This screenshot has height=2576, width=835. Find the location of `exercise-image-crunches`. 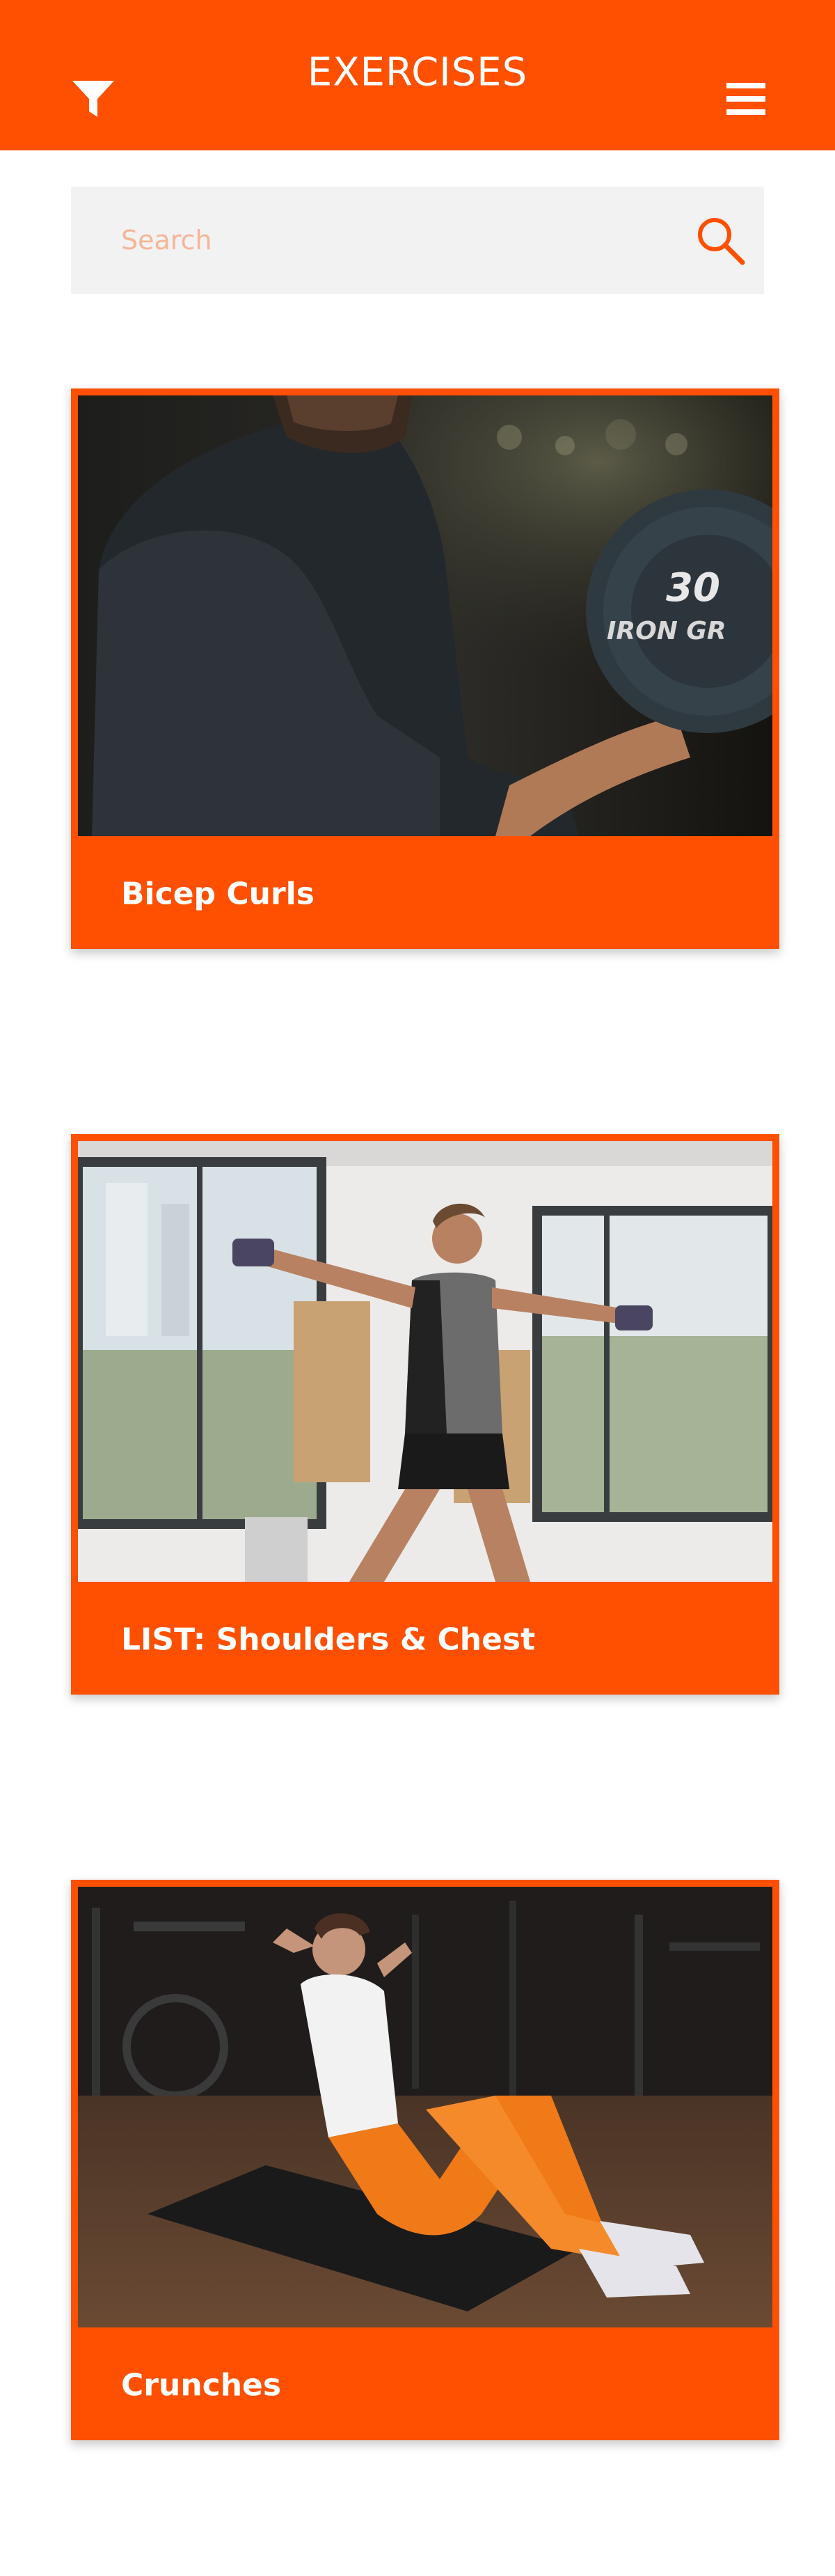

exercise-image-crunches is located at coordinates (425, 2107).